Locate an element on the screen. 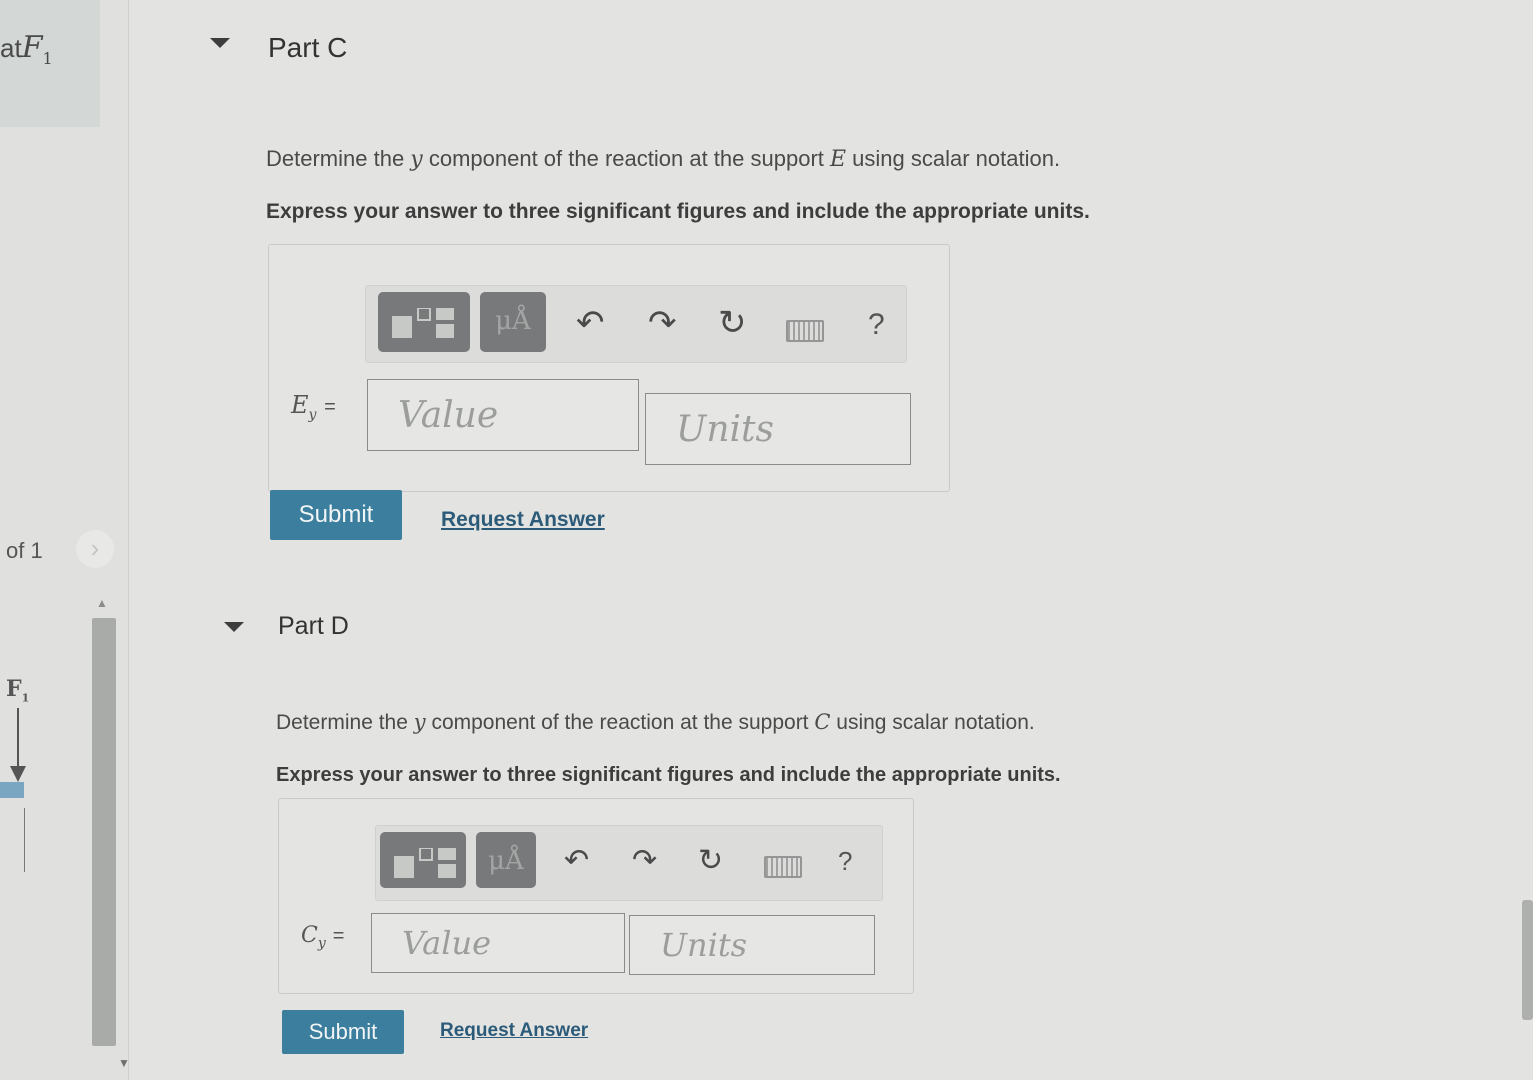 The image size is (1533, 1080). collapse-part-d-icon is located at coordinates (234, 627).